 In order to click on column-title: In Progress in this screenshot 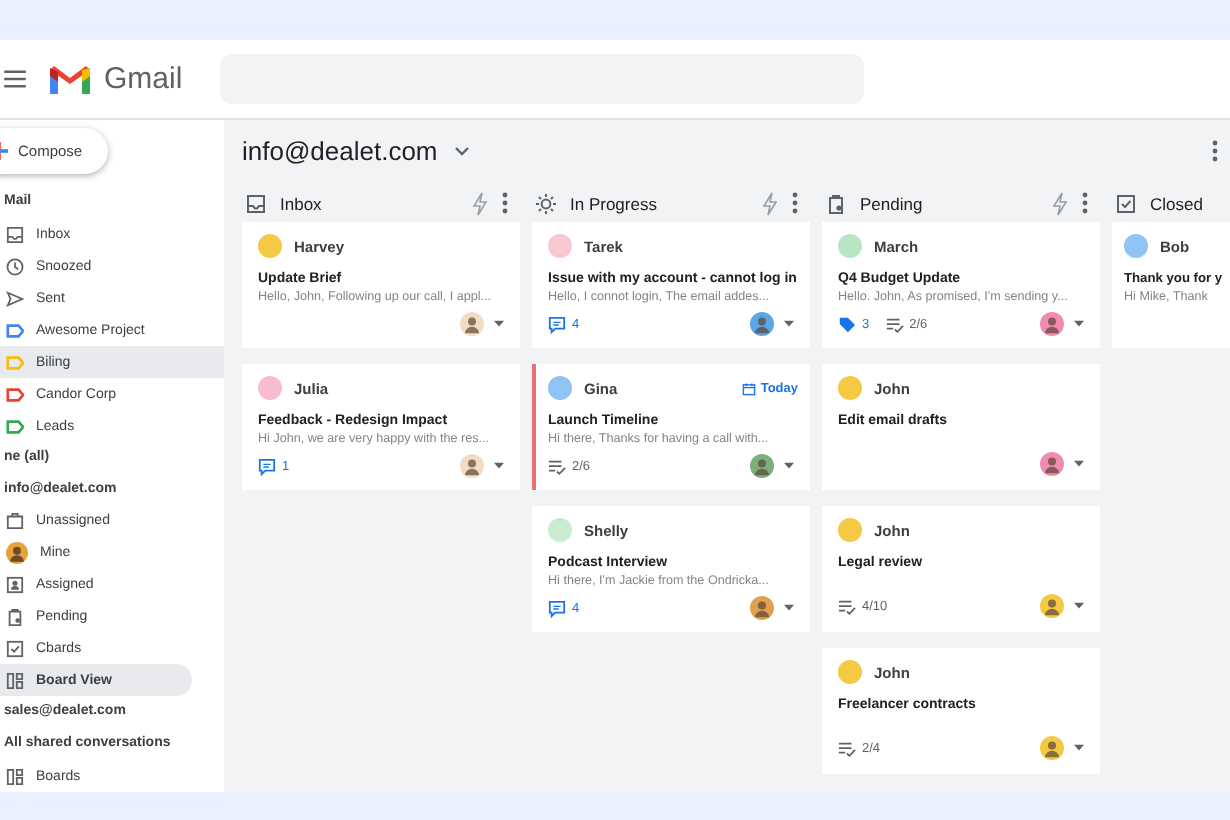, I will do `click(614, 203)`.